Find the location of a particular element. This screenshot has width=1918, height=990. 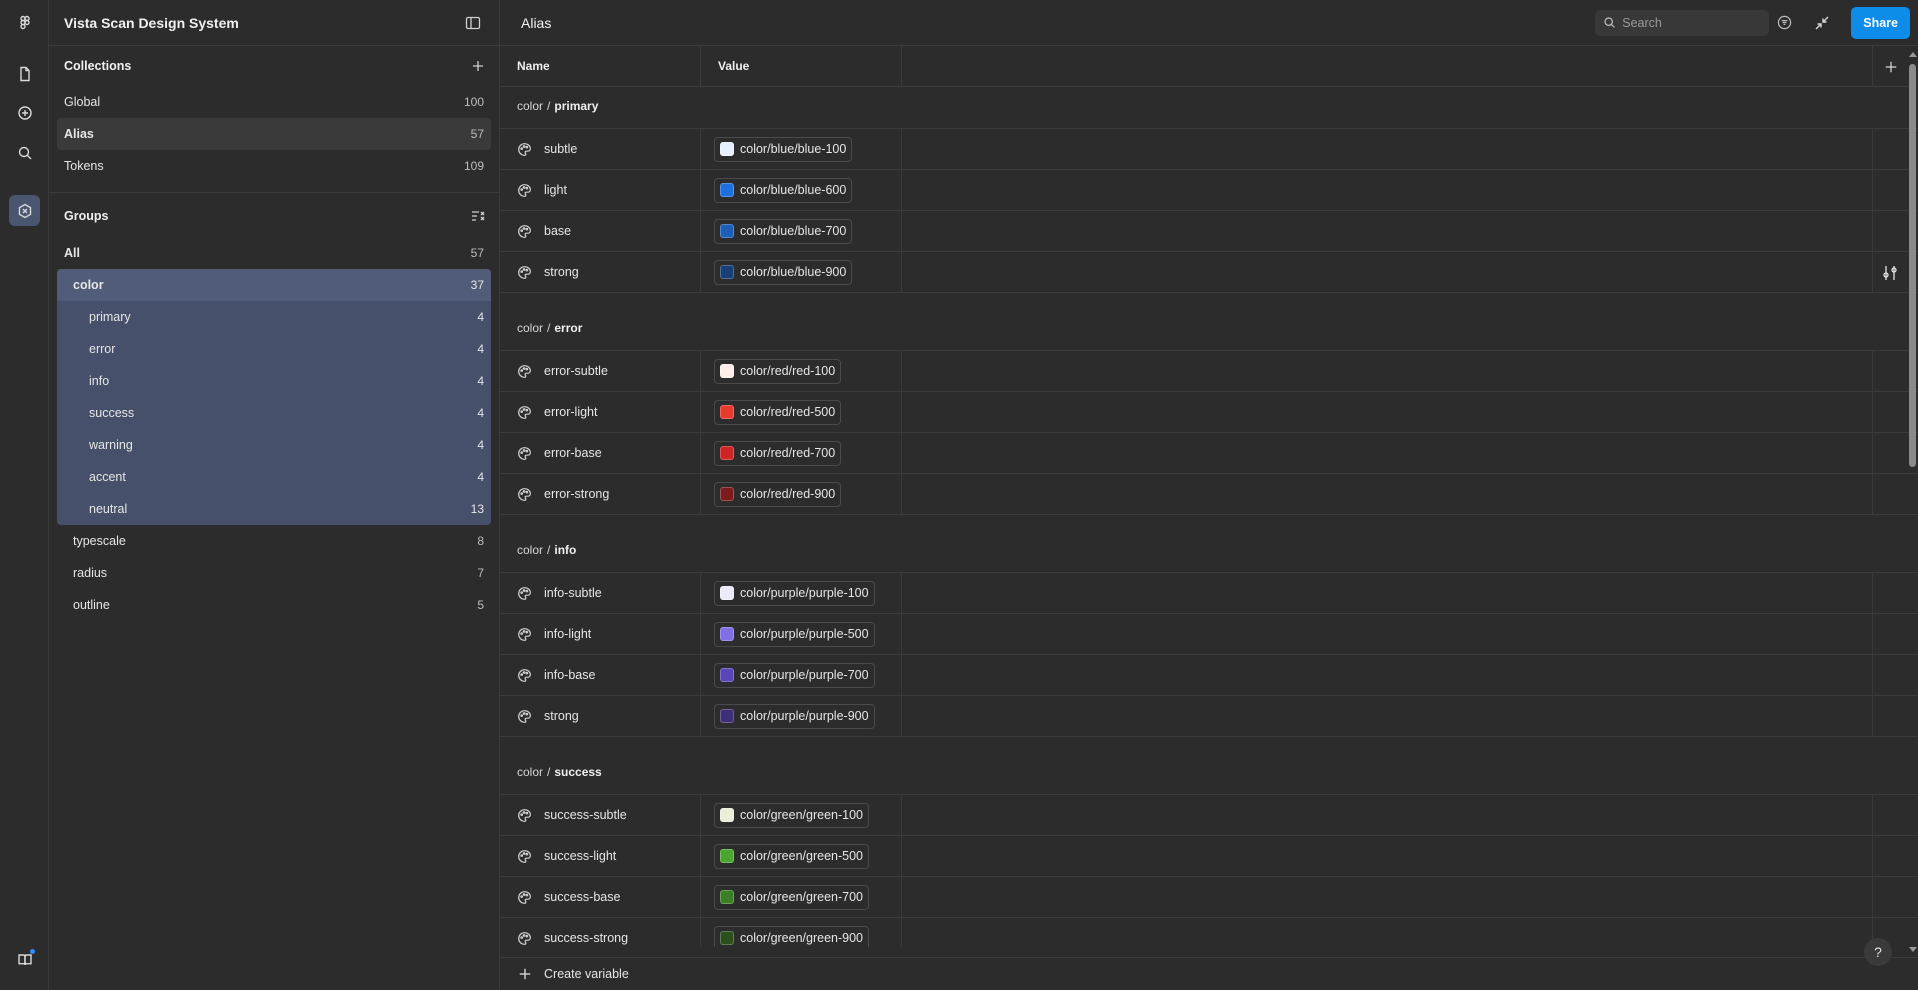

variable-row: base color/blue/blue-700 is located at coordinates (1209, 231).